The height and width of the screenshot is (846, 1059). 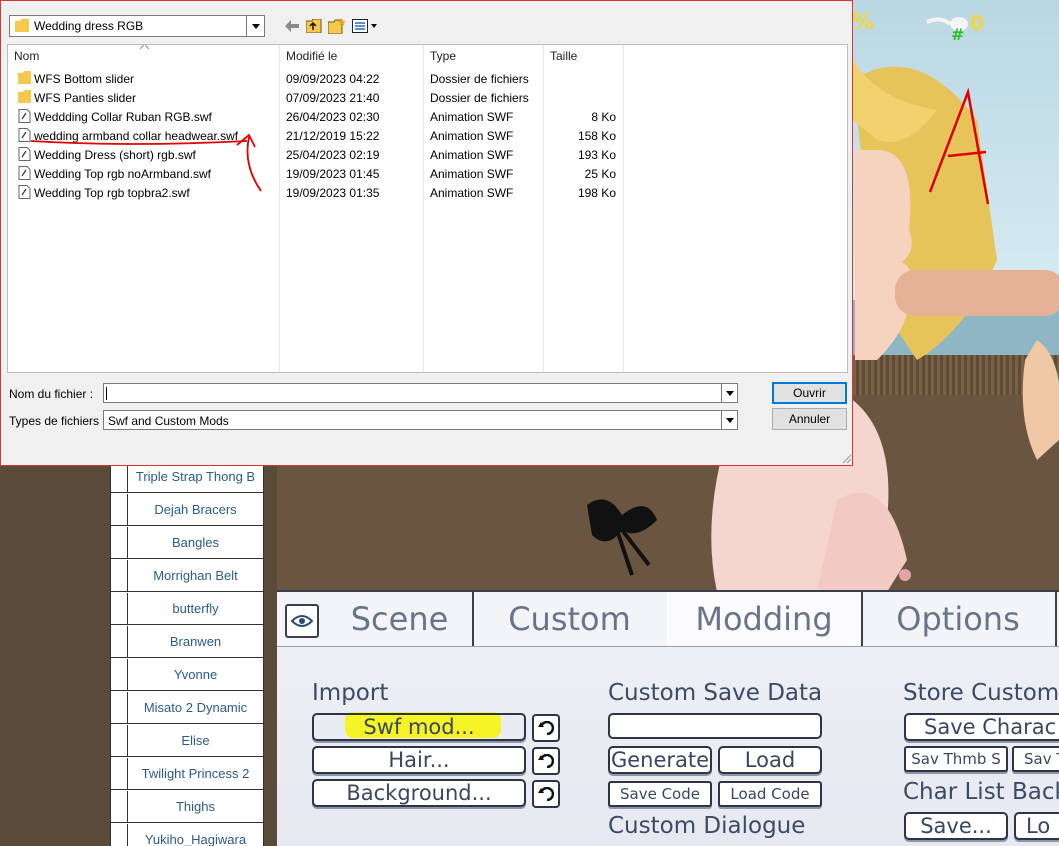 I want to click on column-header-size: Taille, so click(x=563, y=56).